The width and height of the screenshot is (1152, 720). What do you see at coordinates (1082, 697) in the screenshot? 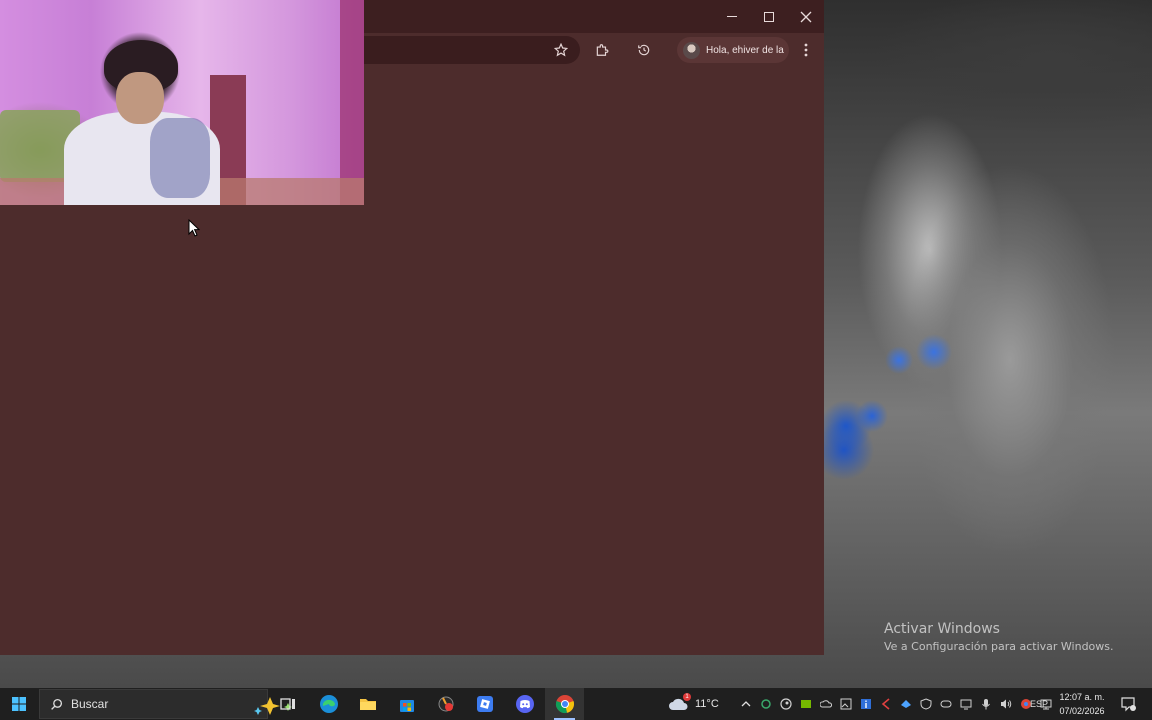
I see `clock-time: 12:07 a. m.` at bounding box center [1082, 697].